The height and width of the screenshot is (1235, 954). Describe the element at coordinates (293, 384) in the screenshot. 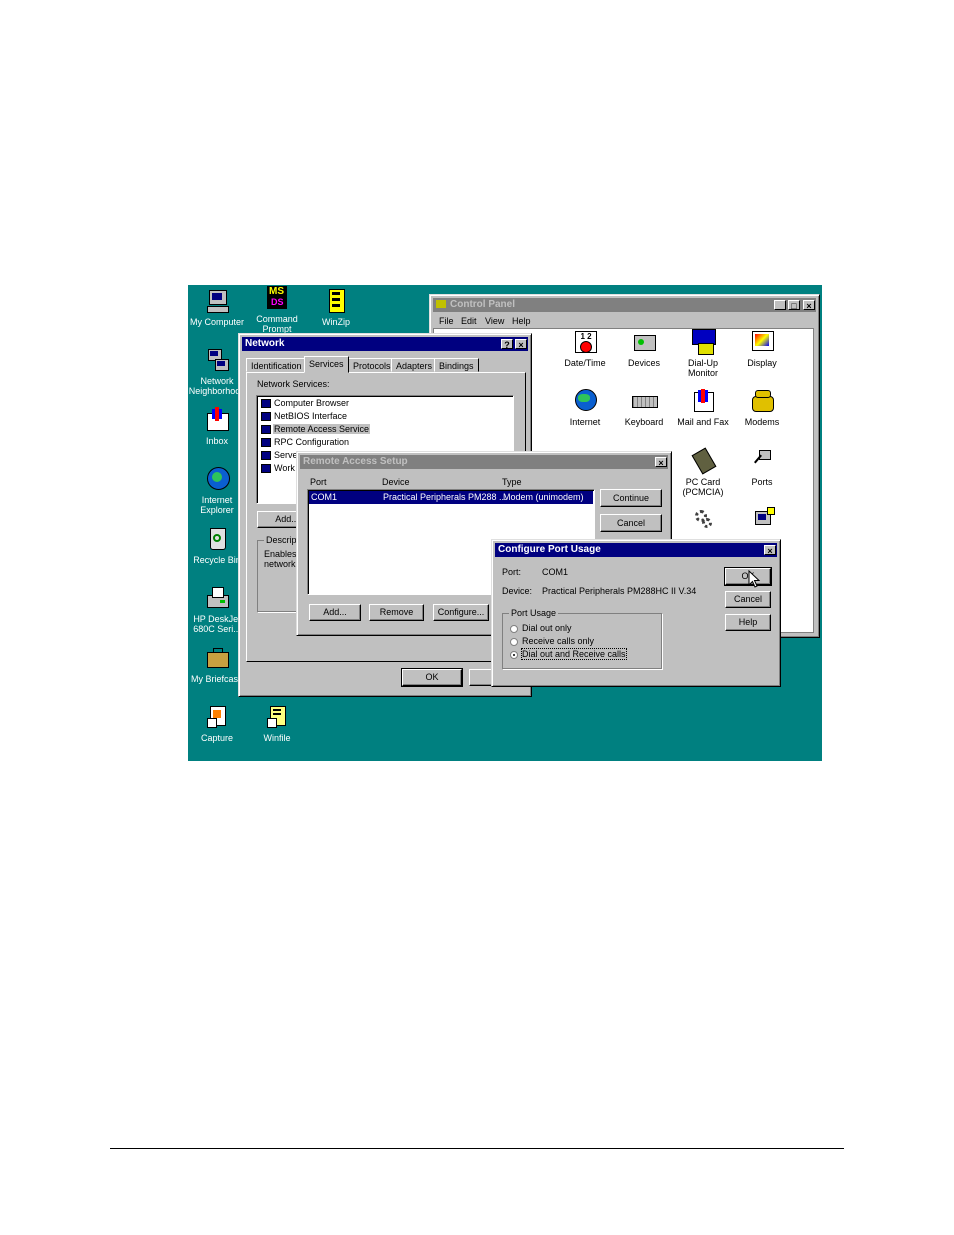

I see `services-label: Network Services:` at that location.